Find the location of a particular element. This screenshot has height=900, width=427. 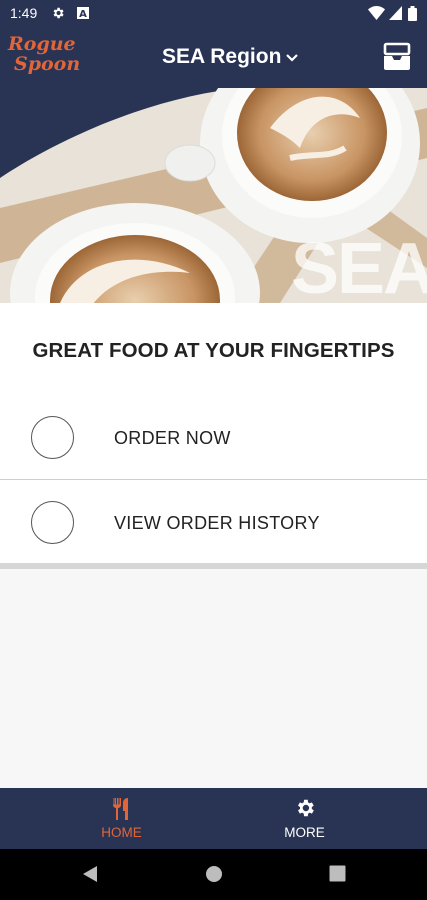

view-order-history-label: VIEW ORDER HISTORY is located at coordinates (217, 523).